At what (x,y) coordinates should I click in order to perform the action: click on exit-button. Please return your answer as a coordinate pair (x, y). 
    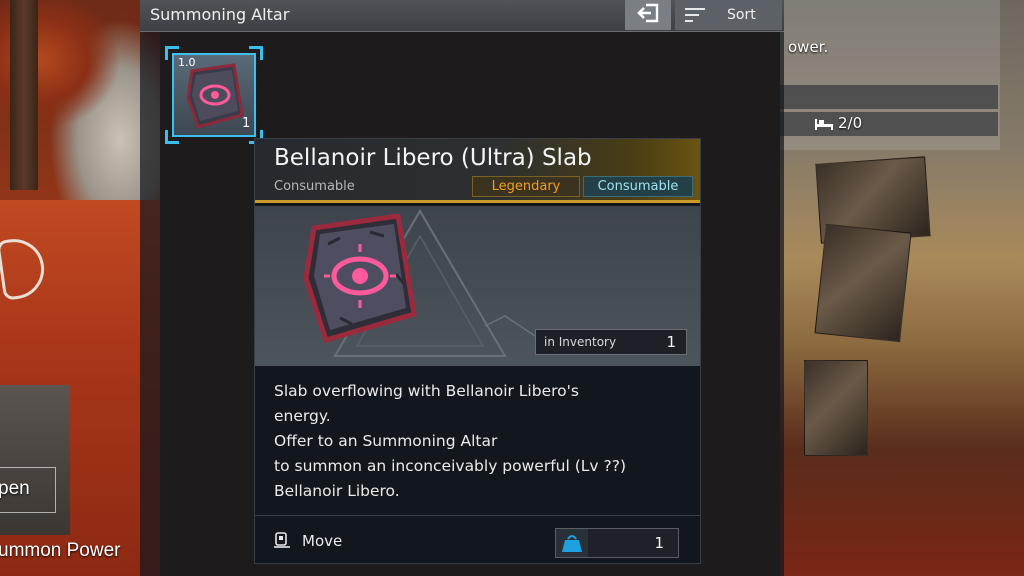
    Looking at the image, I should click on (648, 15).